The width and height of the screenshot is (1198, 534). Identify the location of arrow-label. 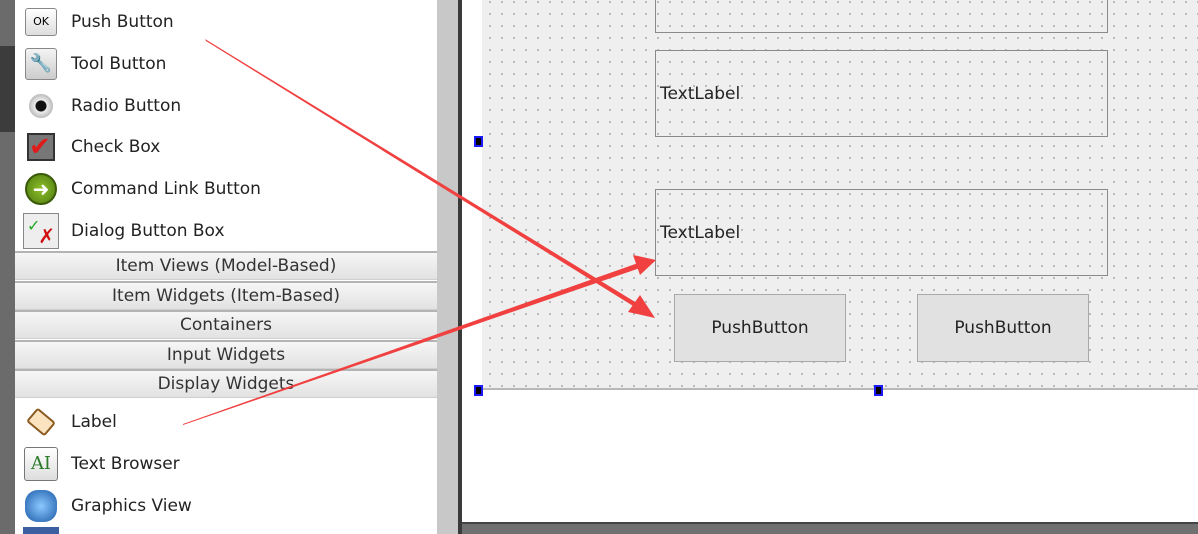
(411, 344).